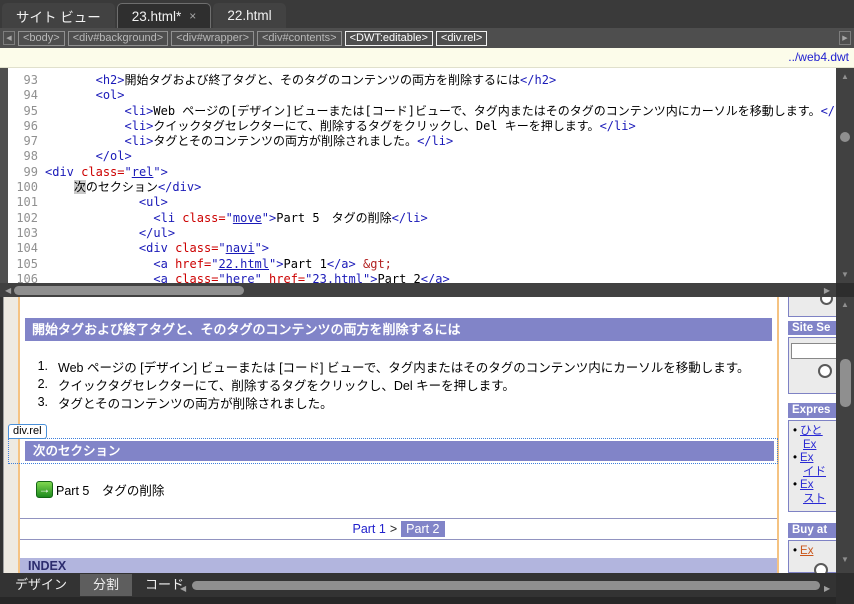 This screenshot has height=604, width=854. What do you see at coordinates (813, 351) in the screenshot?
I see `site-search-input` at bounding box center [813, 351].